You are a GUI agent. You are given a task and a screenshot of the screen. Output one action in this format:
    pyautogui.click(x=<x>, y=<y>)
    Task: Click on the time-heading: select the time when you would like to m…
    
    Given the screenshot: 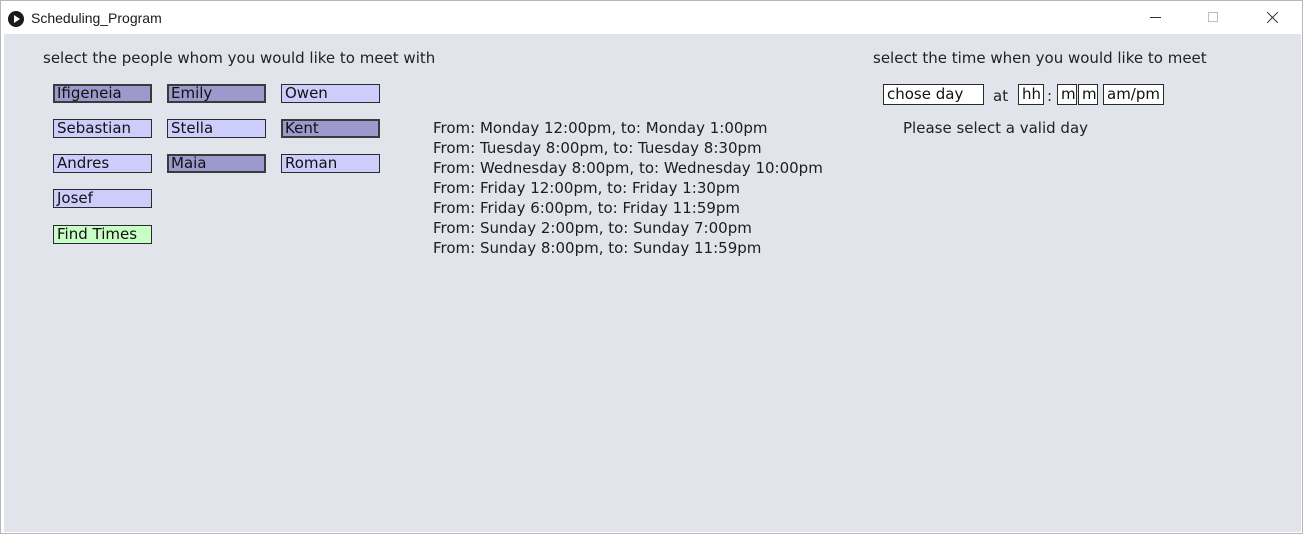 What is the action you would take?
    pyautogui.click(x=1040, y=58)
    